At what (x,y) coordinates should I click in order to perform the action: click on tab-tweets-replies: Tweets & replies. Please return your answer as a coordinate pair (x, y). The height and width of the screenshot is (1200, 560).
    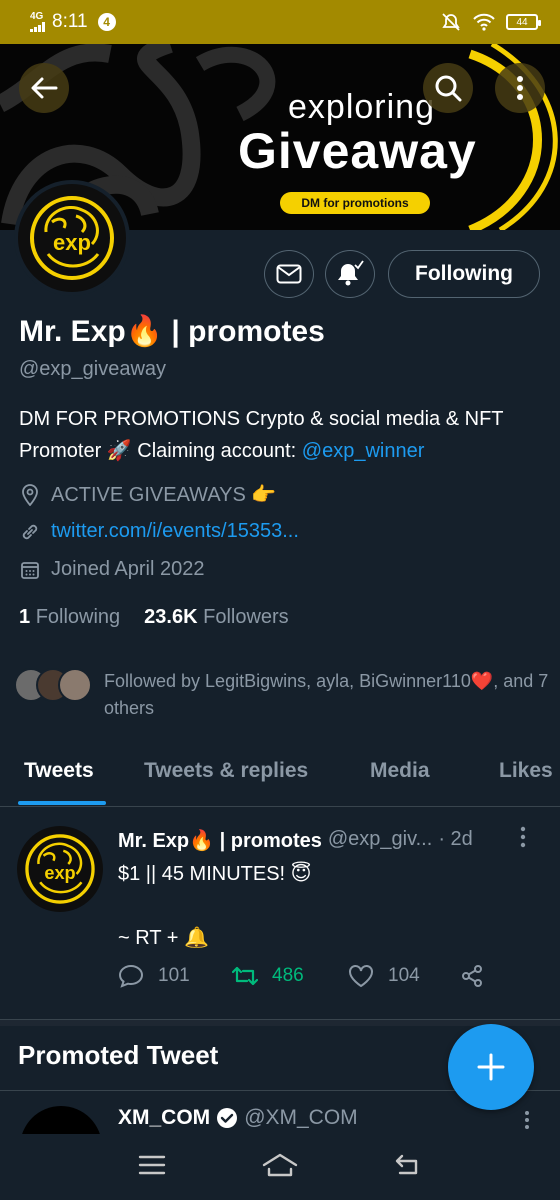
    Looking at the image, I should click on (226, 771).